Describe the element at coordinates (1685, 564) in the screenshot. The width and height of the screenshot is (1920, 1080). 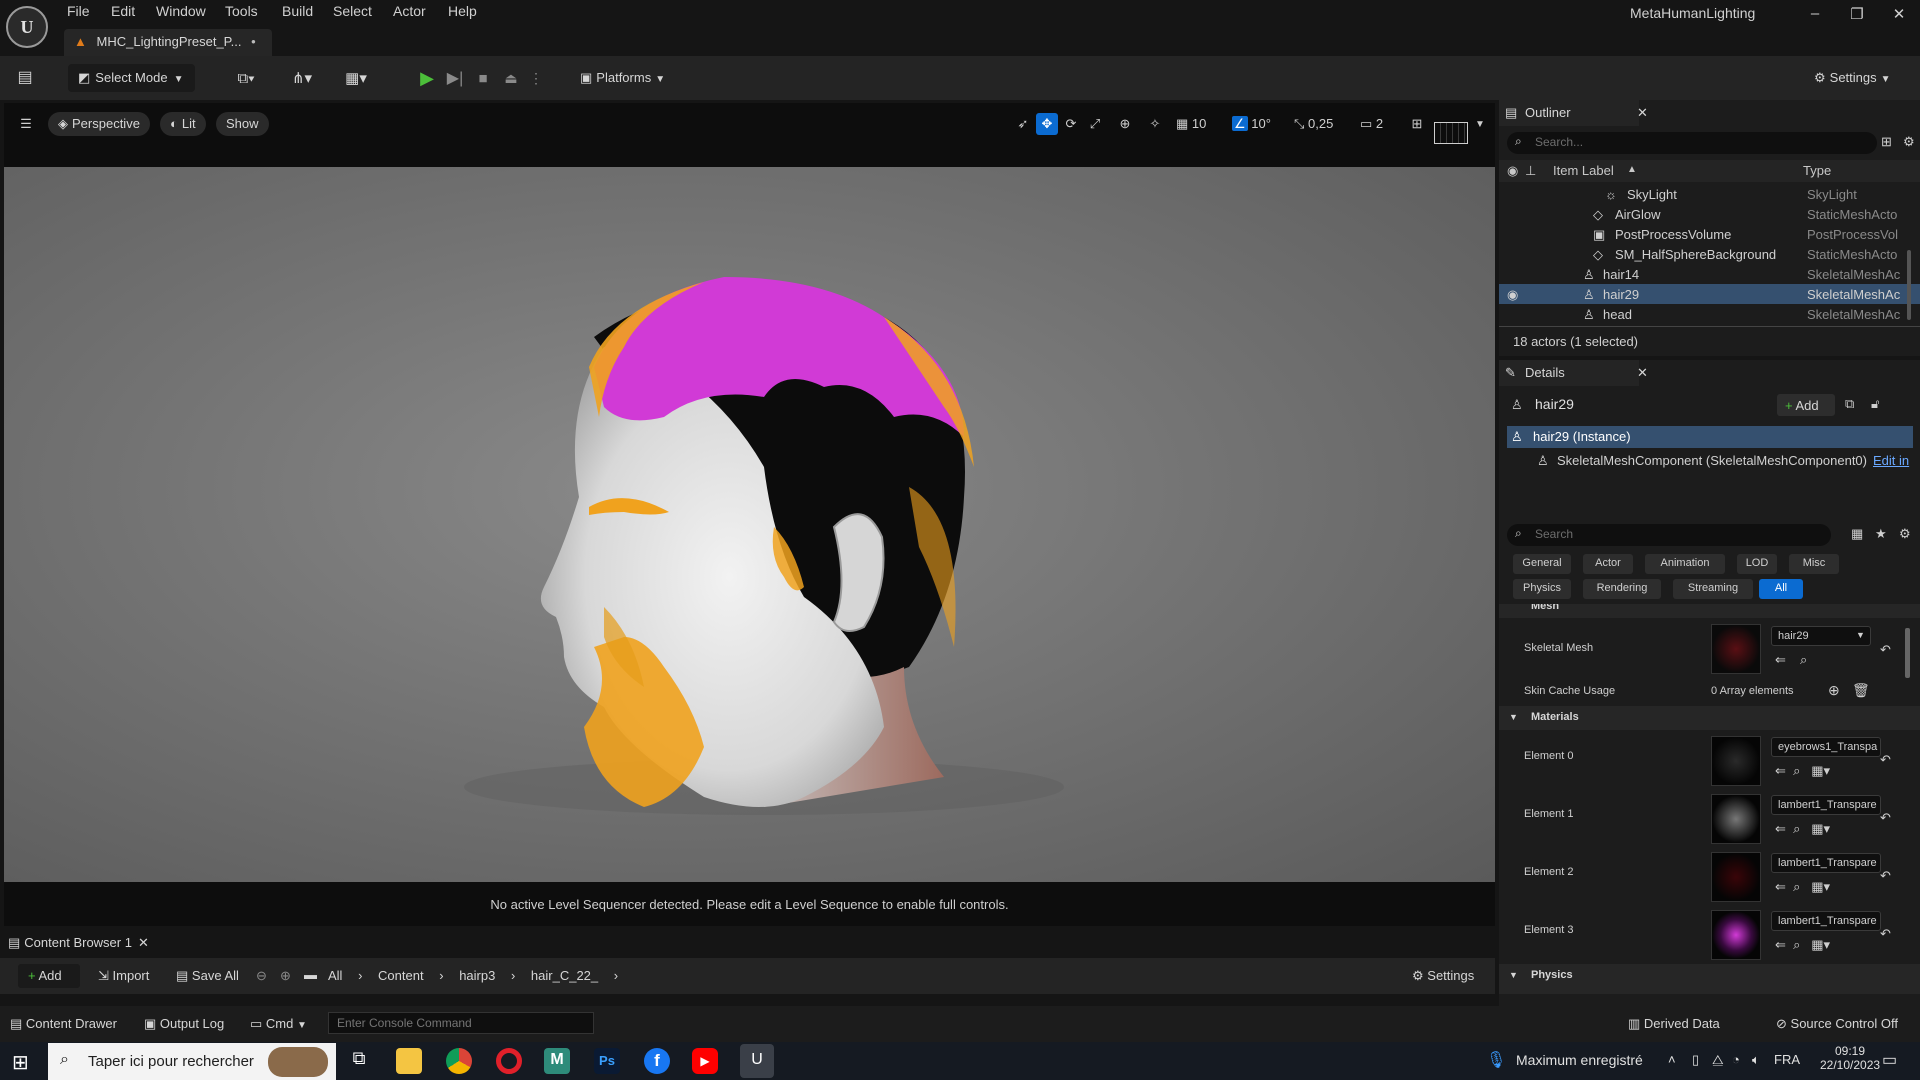
I see `category-animation: Animation` at that location.